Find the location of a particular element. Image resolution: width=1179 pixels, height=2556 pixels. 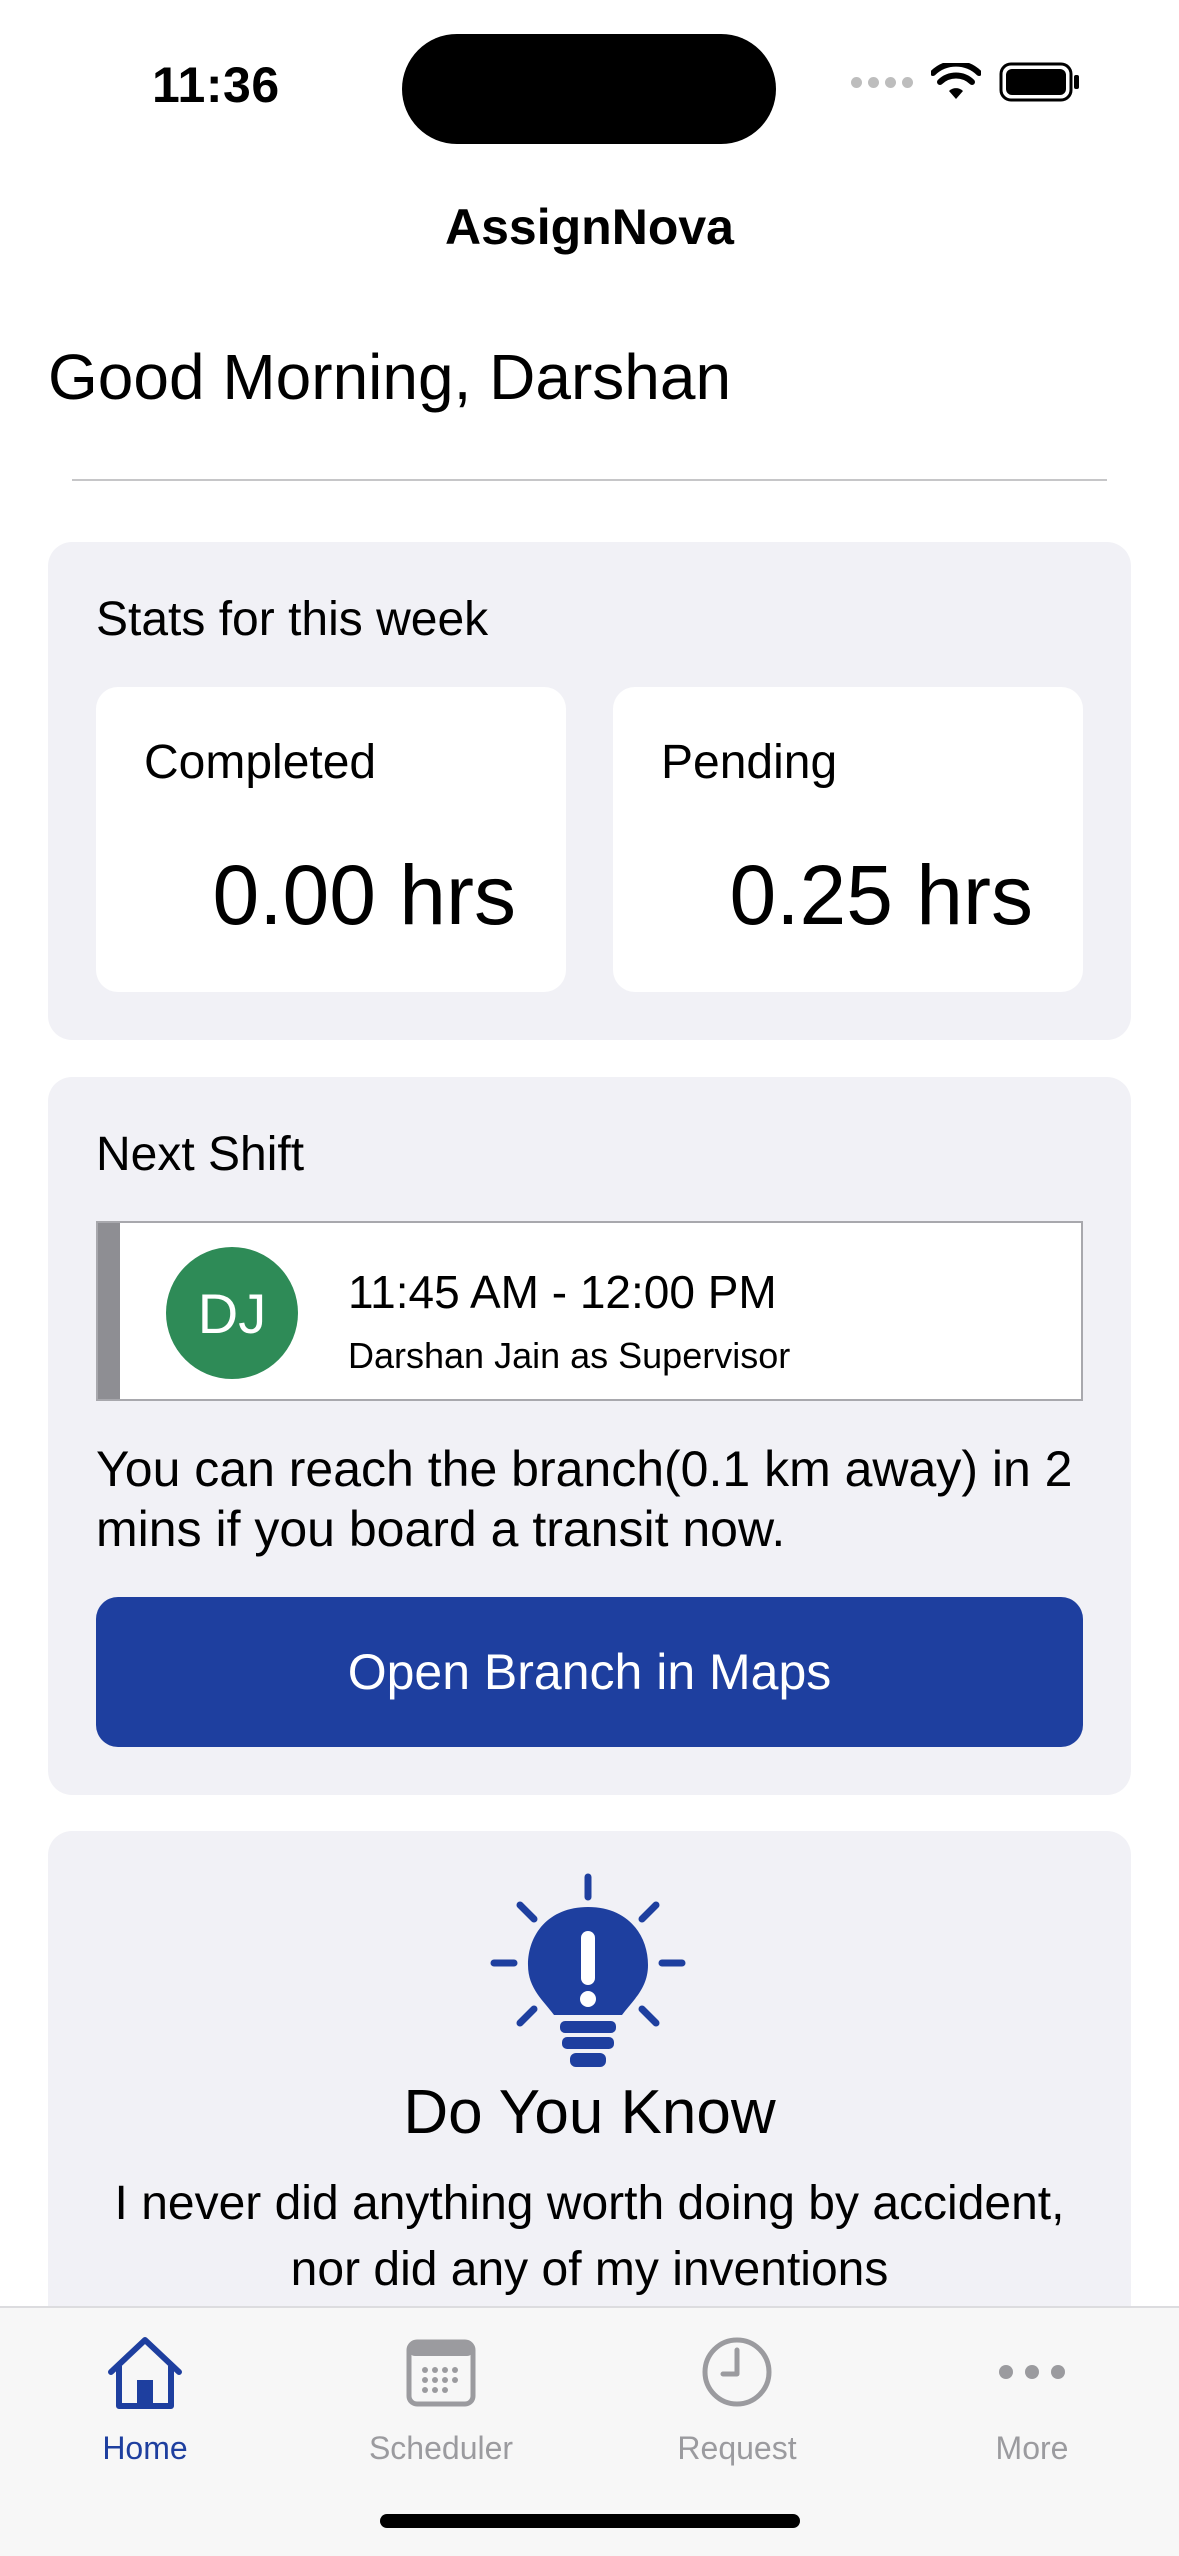

tab-request-label: Request is located at coordinates (737, 2448).